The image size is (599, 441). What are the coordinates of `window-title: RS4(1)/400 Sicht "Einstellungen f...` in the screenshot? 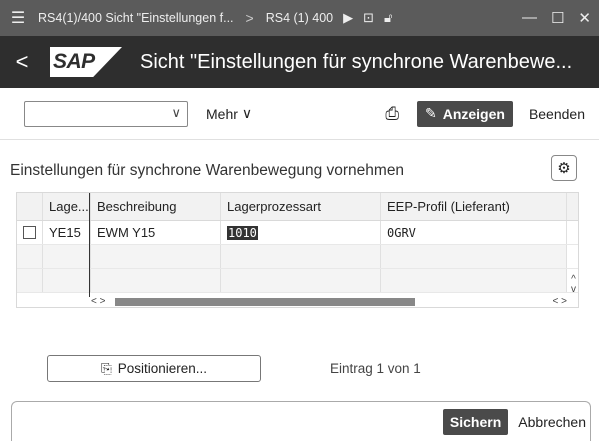 It's located at (136, 18).